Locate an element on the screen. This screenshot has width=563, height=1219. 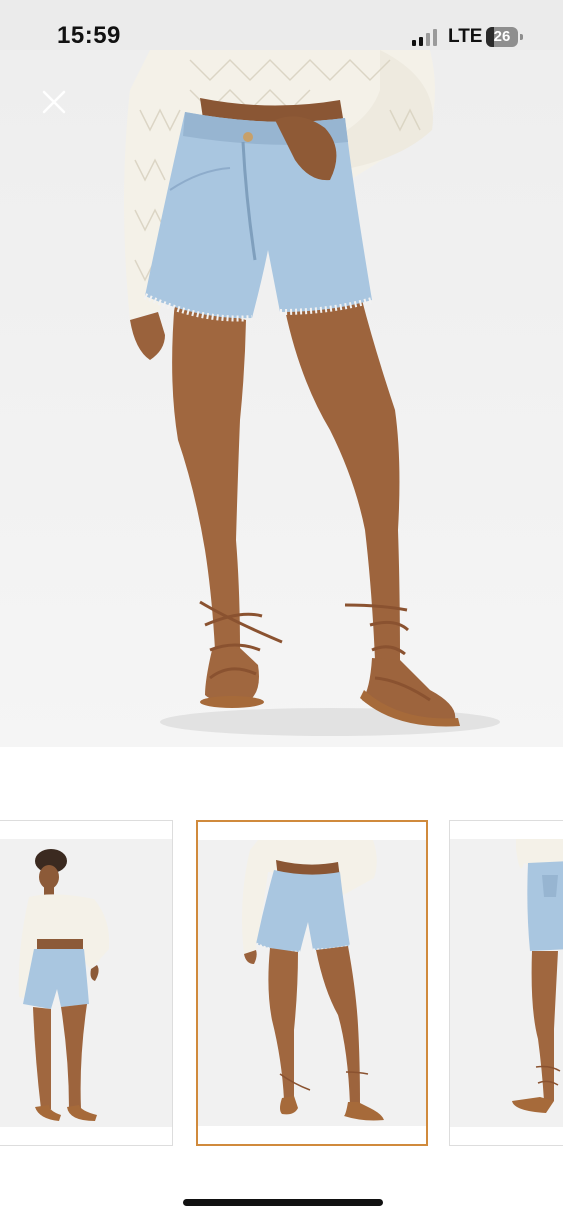
battery-icon: 26 is located at coordinates (504, 37).